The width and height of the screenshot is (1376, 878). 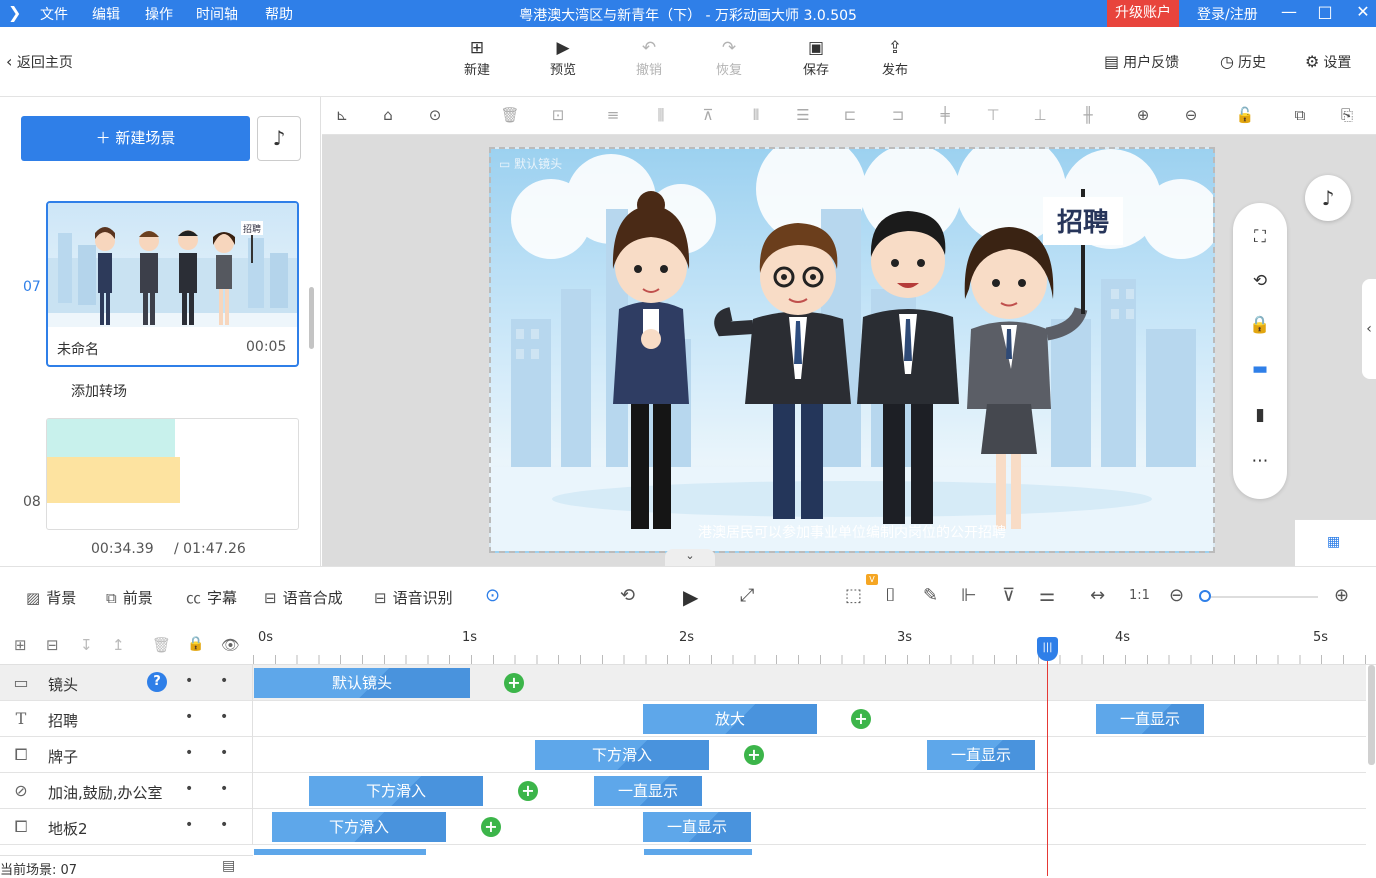 I want to click on hcenter-icon: ╪, so click(x=945, y=115).